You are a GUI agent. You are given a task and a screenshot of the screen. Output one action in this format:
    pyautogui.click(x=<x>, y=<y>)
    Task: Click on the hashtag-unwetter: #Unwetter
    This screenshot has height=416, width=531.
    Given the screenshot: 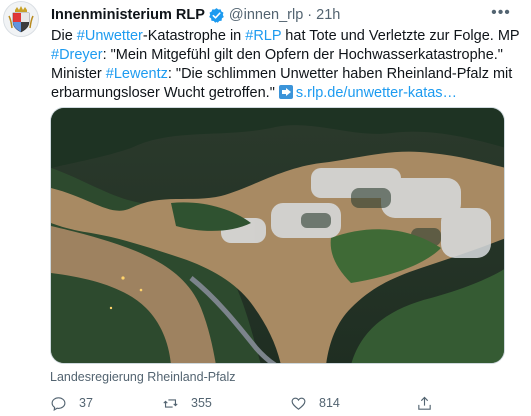 What is the action you would take?
    pyautogui.click(x=110, y=36)
    